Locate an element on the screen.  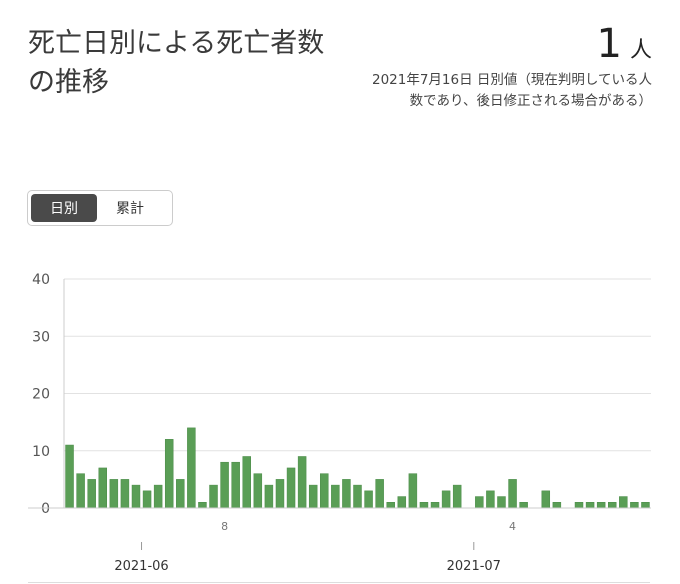
latest-stat: 1人 is located at coordinates (624, 47).